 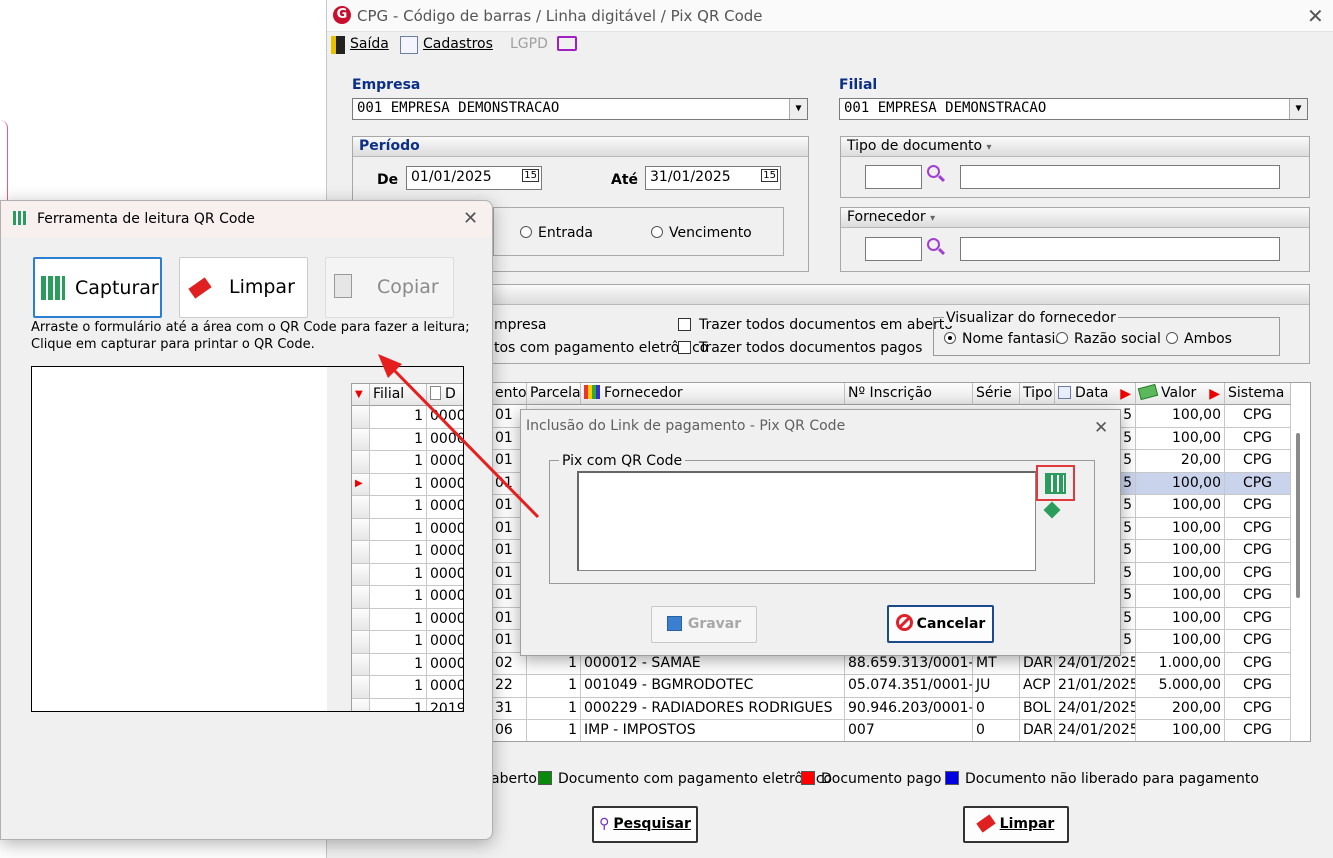 What do you see at coordinates (1315, 16) in the screenshot?
I see `main-close-icon: ✕` at bounding box center [1315, 16].